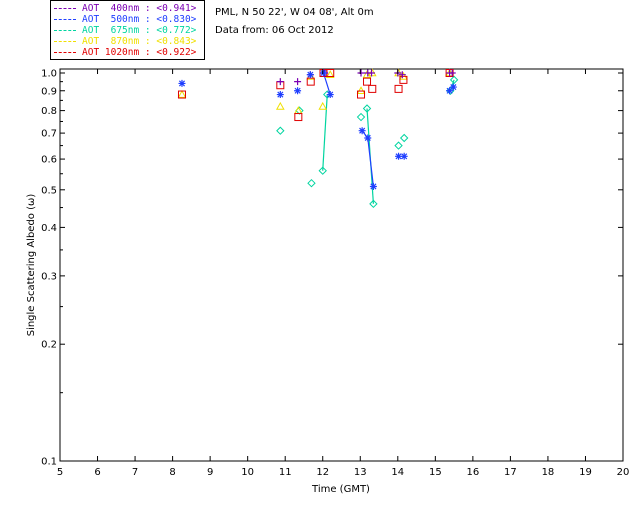 Image resolution: width=640 pixels, height=512 pixels. Describe the element at coordinates (139, 41) in the screenshot. I see `legend-label-870nm: AOT 870nm : <0.843>` at that location.